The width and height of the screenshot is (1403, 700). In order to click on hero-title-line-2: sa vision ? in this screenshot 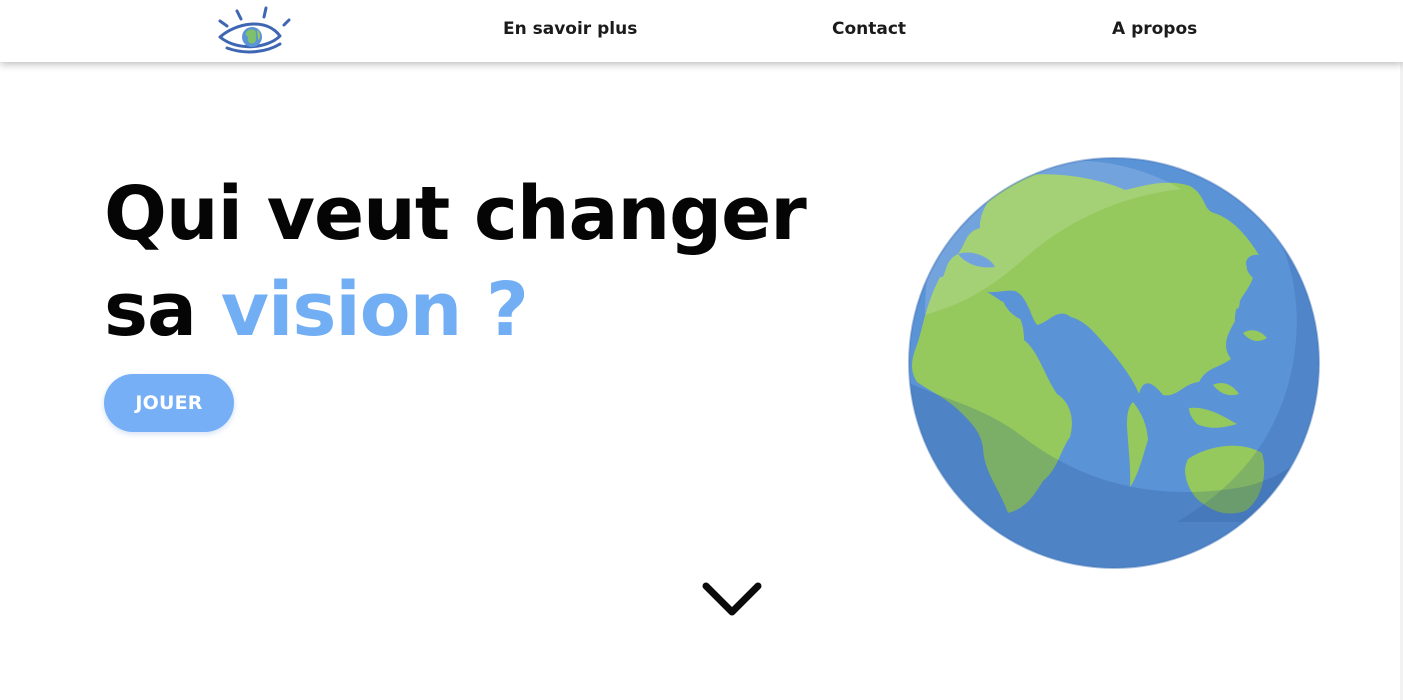, I will do `click(469, 310)`.